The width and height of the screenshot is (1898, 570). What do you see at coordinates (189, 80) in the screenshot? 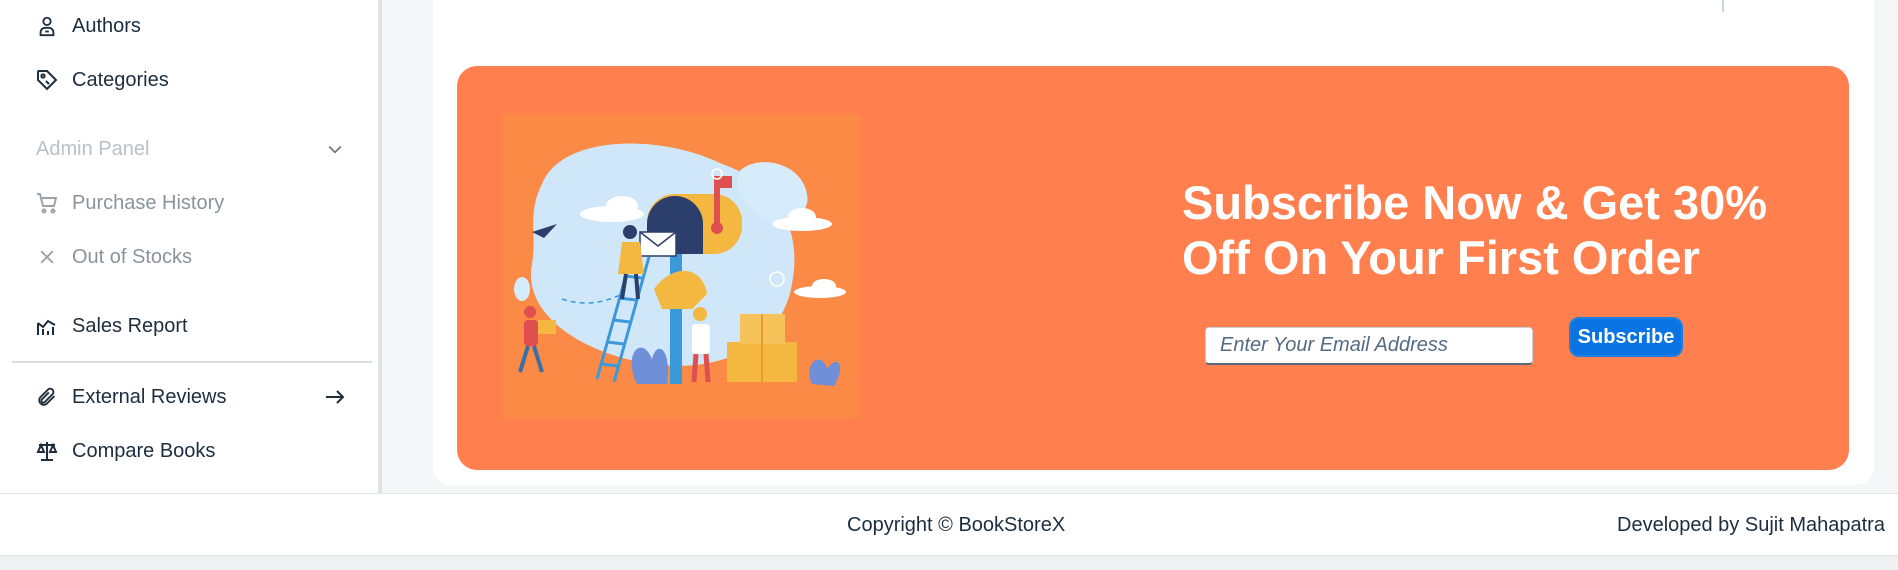
I see `sidebar-item-categories: Categories` at bounding box center [189, 80].